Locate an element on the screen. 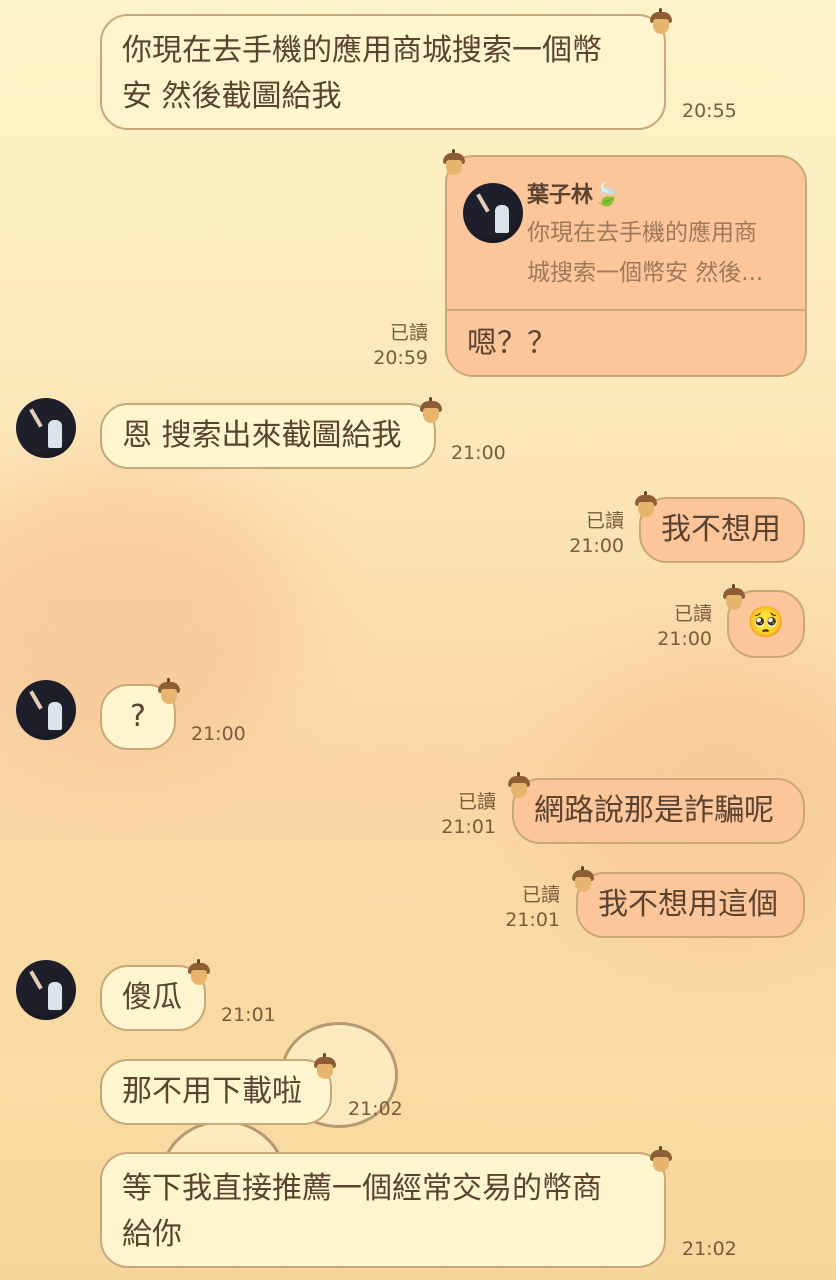 This screenshot has height=1280, width=836. outgoing-message-bubble: 網路說那是詐騙呢 is located at coordinates (656, 808).